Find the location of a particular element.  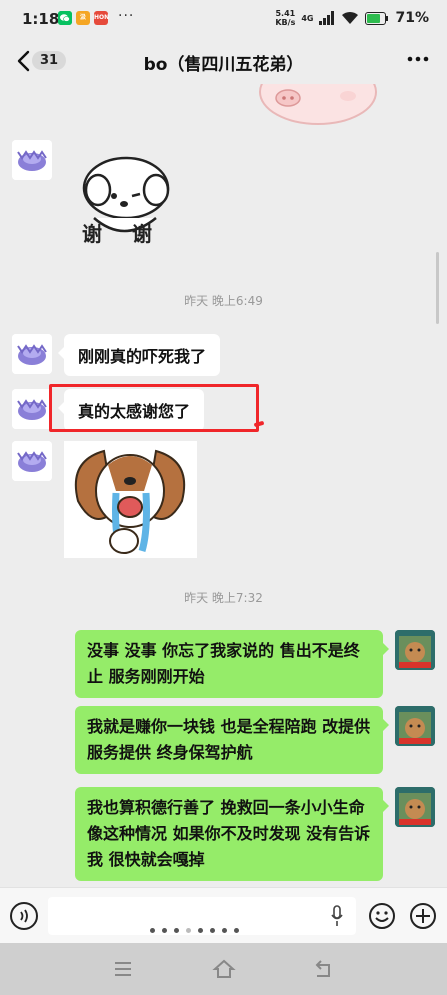

system-nav-bar is located at coordinates (223, 969).